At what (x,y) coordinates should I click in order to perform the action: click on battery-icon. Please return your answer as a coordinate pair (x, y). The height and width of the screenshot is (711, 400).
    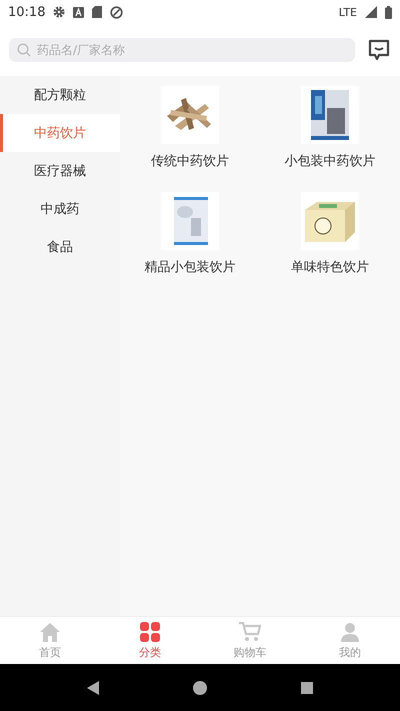
    Looking at the image, I should click on (388, 12).